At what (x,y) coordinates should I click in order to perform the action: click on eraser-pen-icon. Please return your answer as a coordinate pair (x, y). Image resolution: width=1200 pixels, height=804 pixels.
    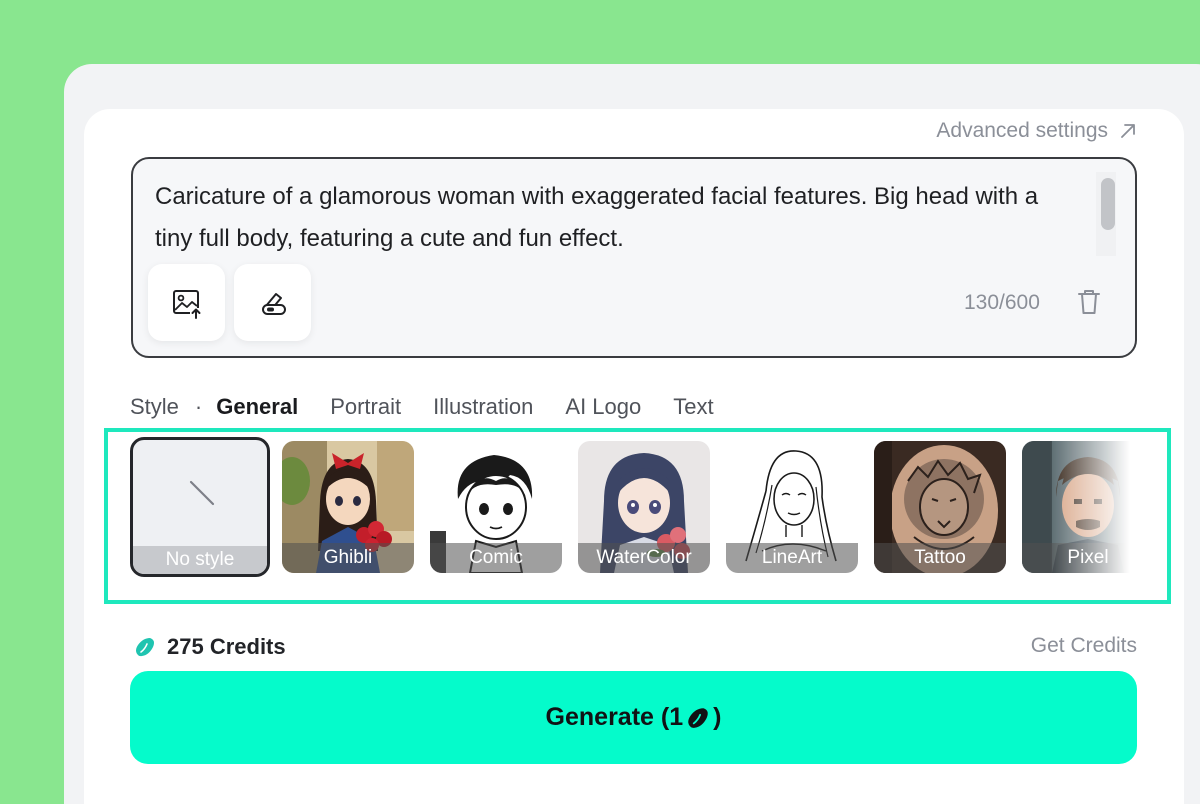
    Looking at the image, I should click on (273, 303).